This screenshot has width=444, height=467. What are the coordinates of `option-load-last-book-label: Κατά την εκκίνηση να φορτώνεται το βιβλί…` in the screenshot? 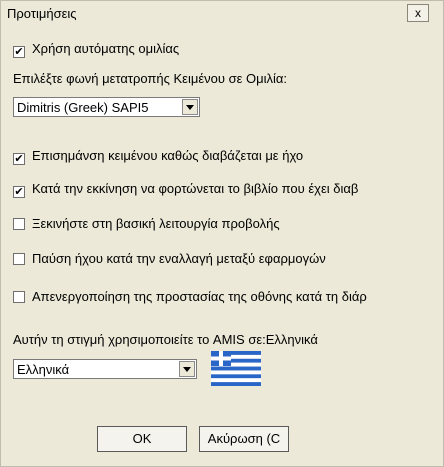 It's located at (195, 188).